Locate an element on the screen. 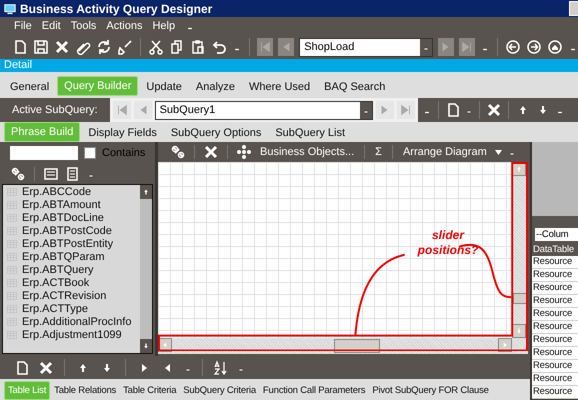  app-icon is located at coordinates (10, 9).